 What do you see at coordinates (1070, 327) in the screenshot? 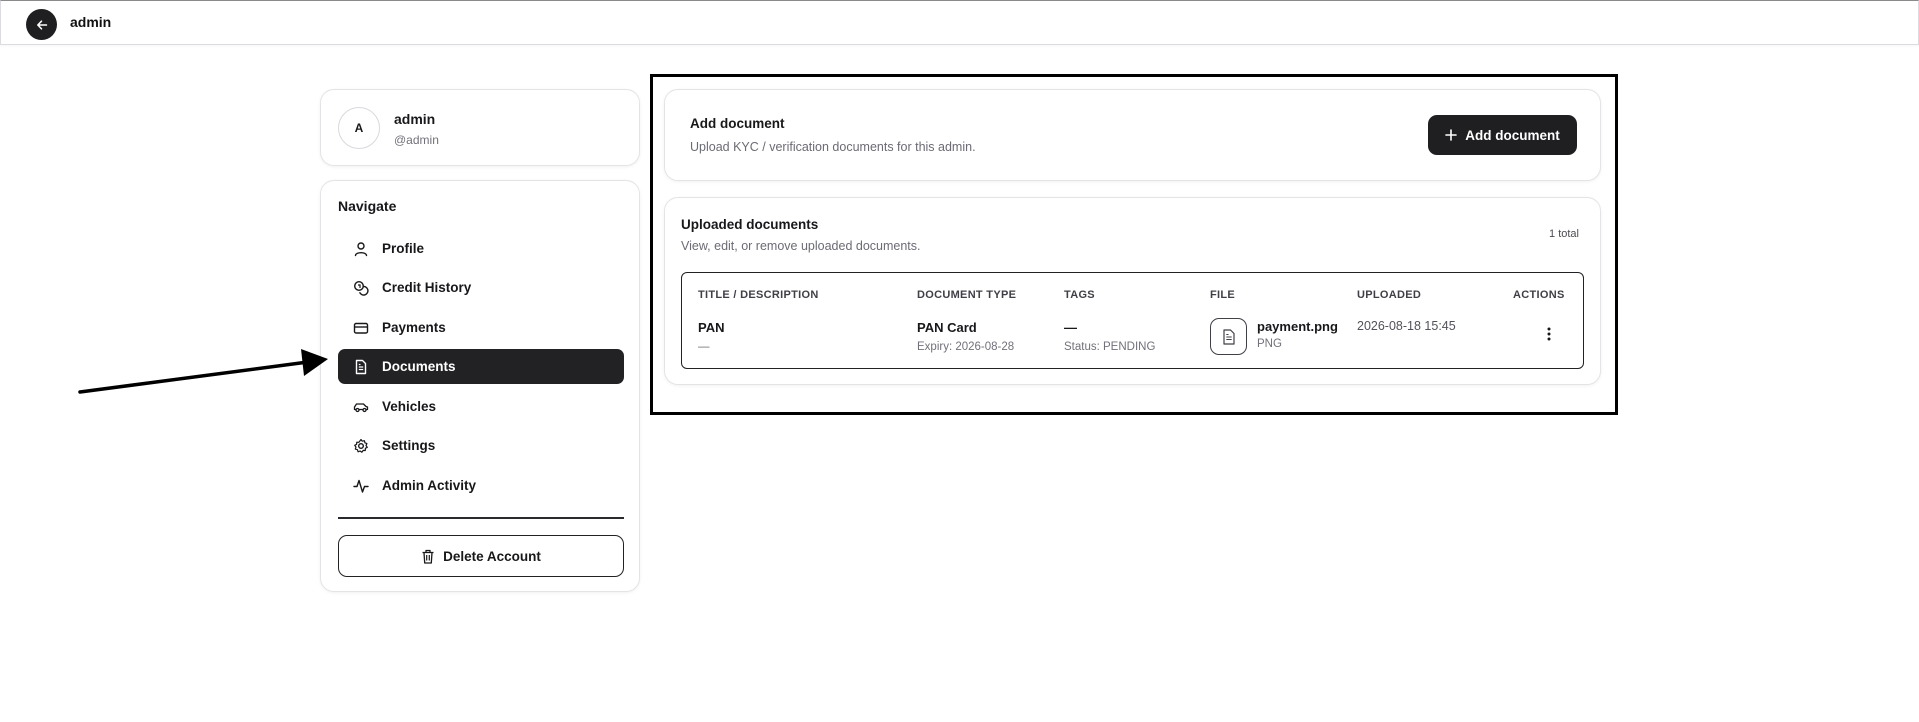
I see `document-tags: —` at bounding box center [1070, 327].